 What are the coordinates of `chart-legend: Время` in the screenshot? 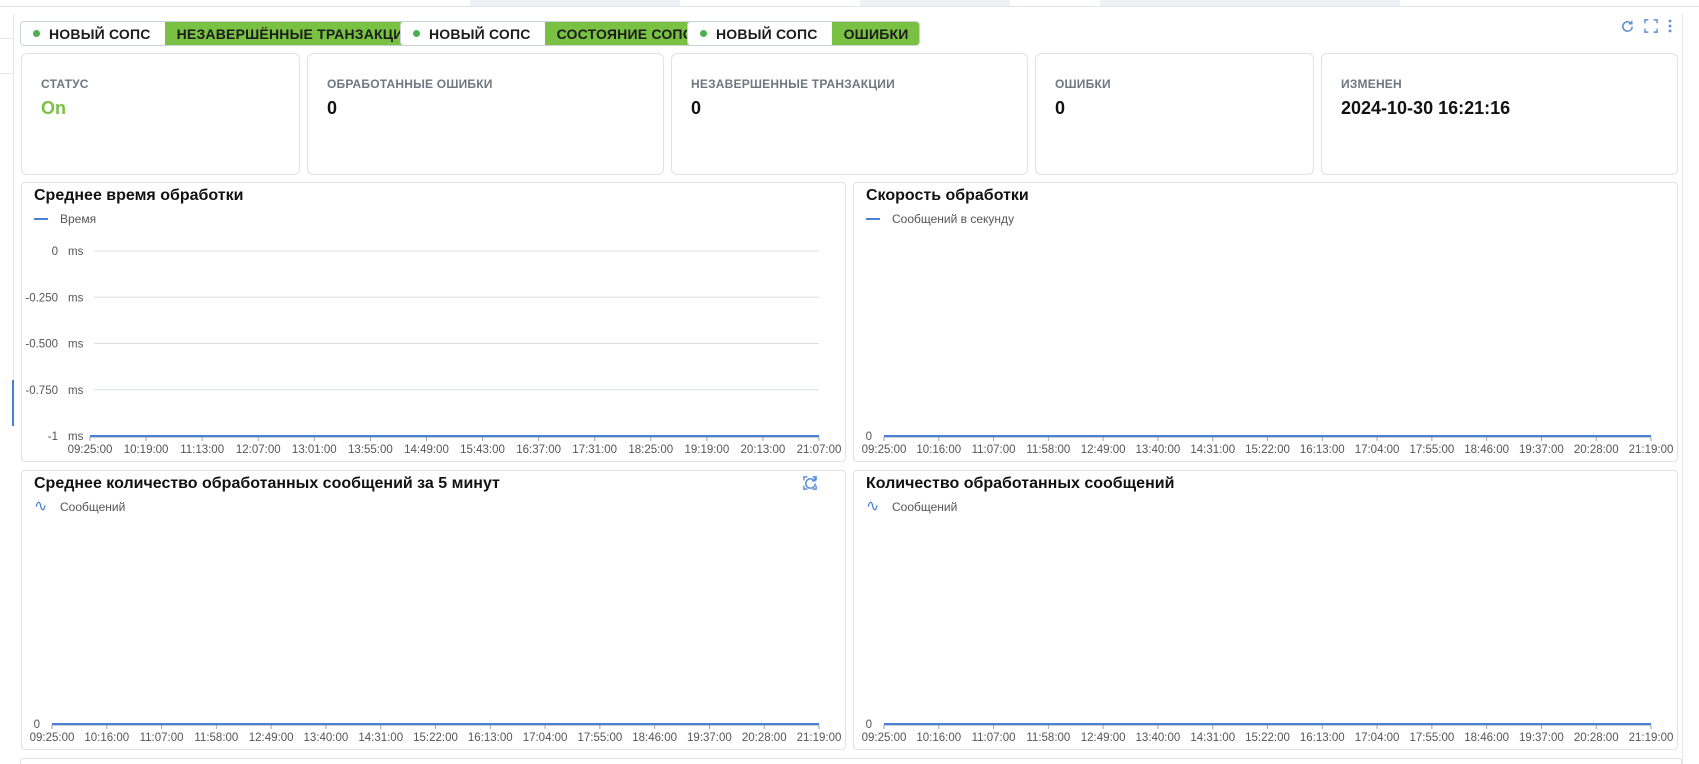 It's located at (65, 219).